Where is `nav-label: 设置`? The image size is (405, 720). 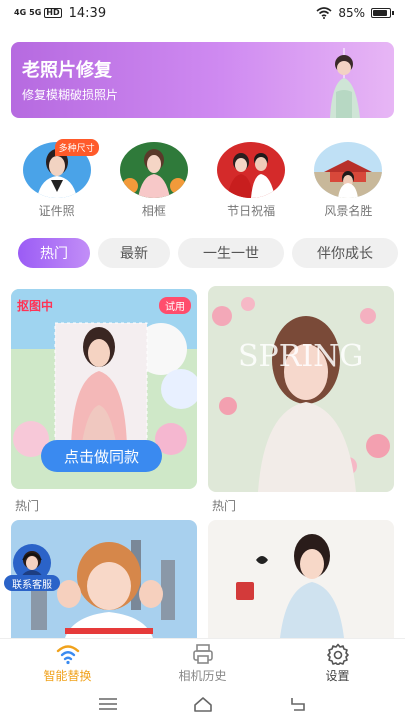
nav-label: 设置 is located at coordinates (337, 676).